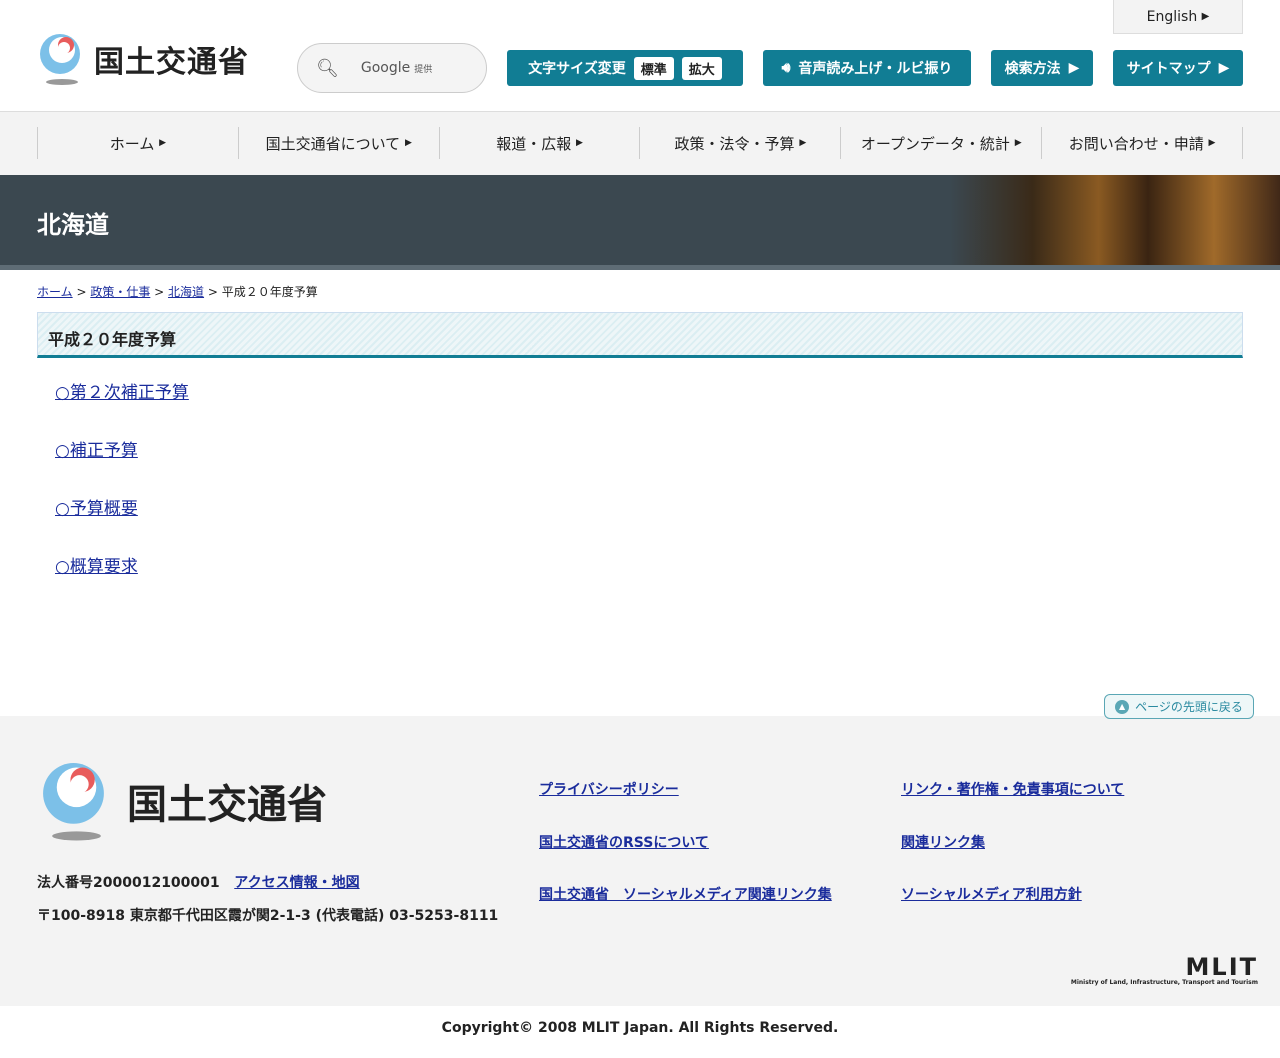 The width and height of the screenshot is (1280, 1058). What do you see at coordinates (1168, 69) in the screenshot?
I see `sitemap-label: サイトマップ` at bounding box center [1168, 69].